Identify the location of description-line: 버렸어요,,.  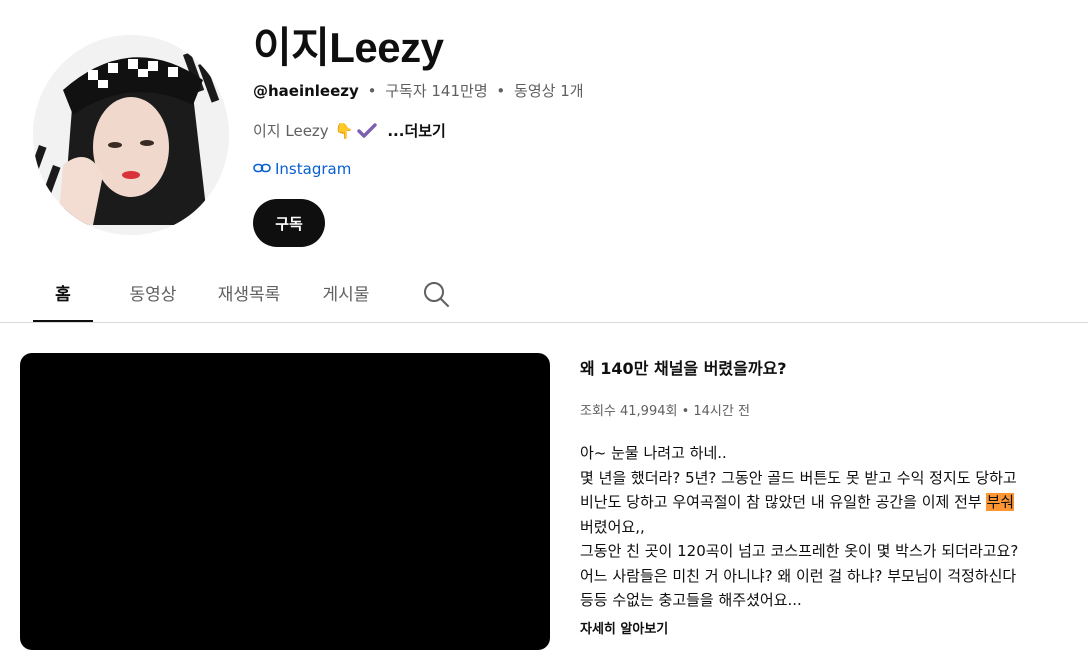
(612, 526).